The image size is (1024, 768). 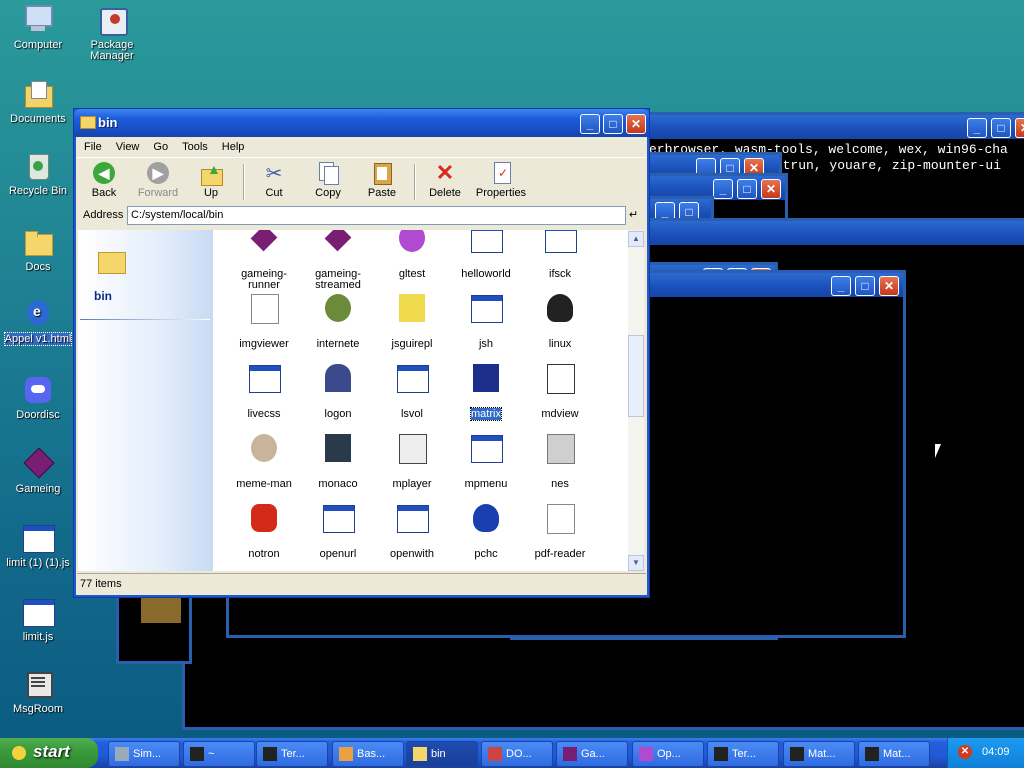 I want to click on scroll-thumb, so click(x=636, y=376).